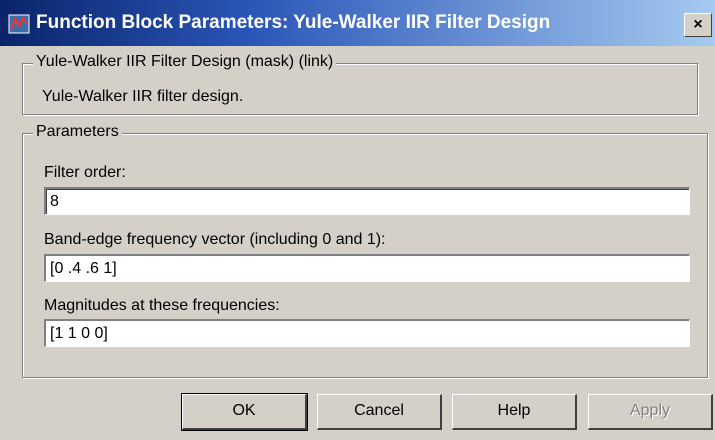 The height and width of the screenshot is (440, 715). Describe the element at coordinates (367, 333) in the screenshot. I see `magnitudes-input` at that location.